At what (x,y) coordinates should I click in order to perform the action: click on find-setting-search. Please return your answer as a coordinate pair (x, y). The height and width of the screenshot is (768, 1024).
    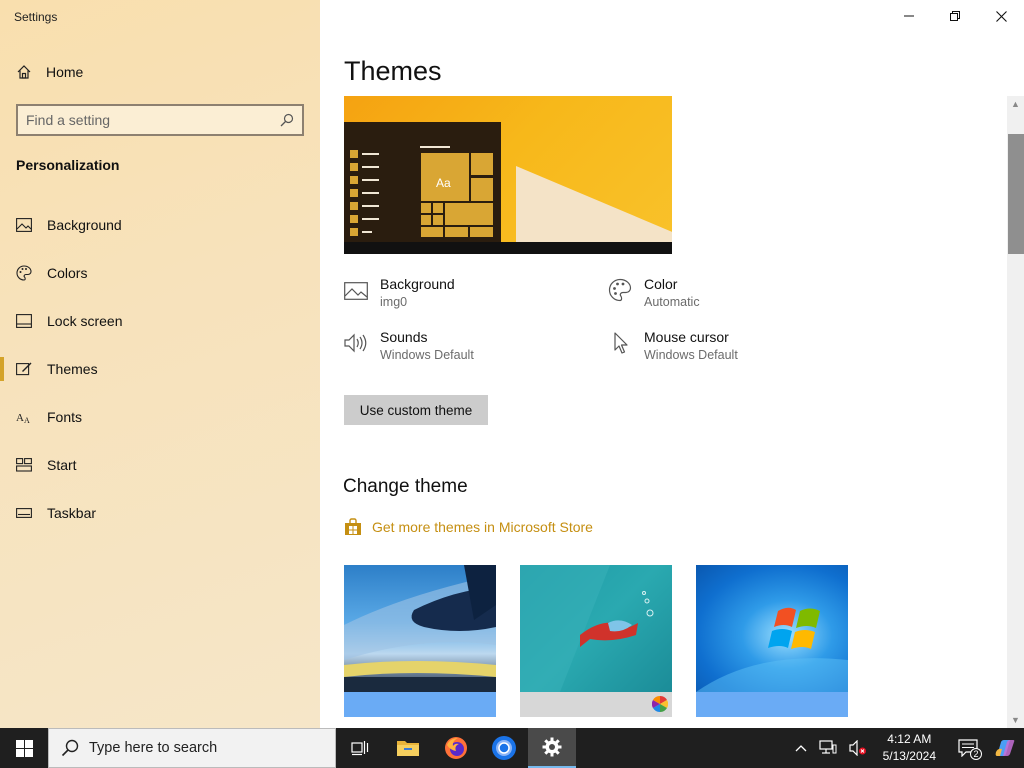
    Looking at the image, I should click on (160, 120).